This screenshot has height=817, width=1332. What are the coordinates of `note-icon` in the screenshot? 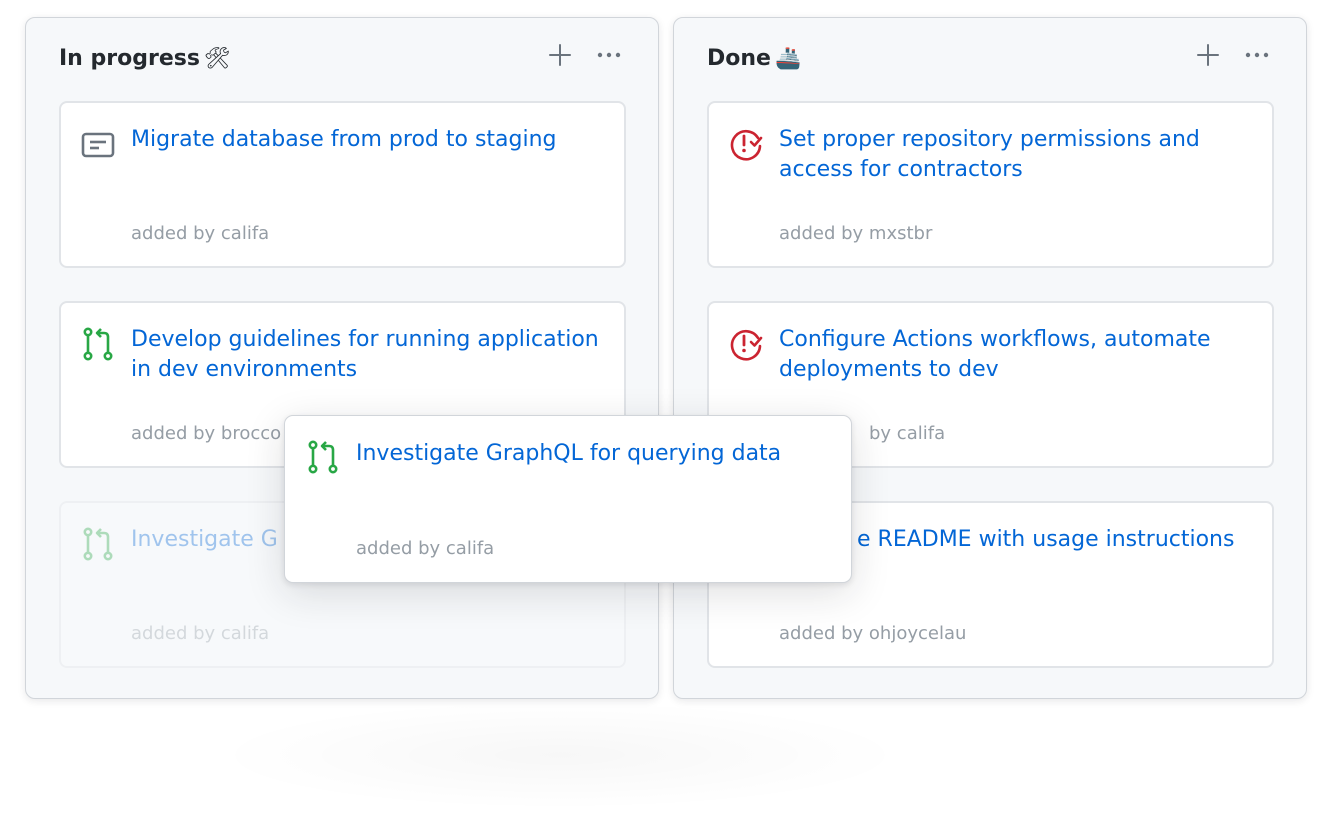 It's located at (98, 145).